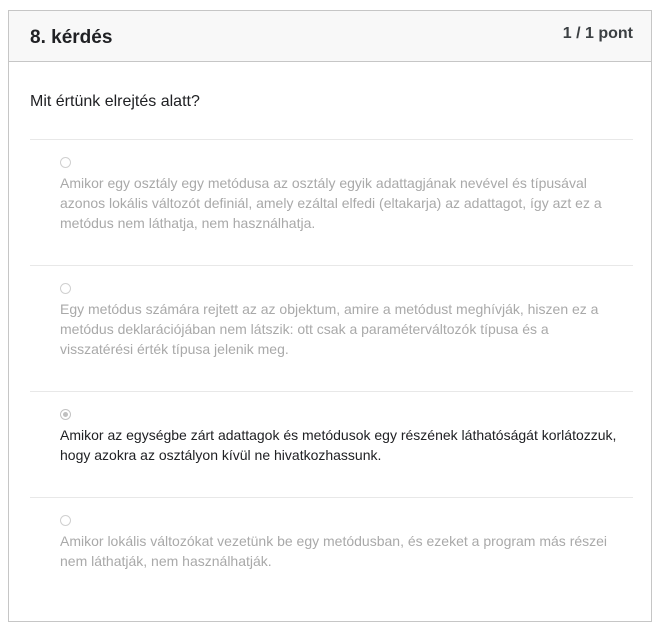  What do you see at coordinates (71, 37) in the screenshot?
I see `question-title: 8. kérdés` at bounding box center [71, 37].